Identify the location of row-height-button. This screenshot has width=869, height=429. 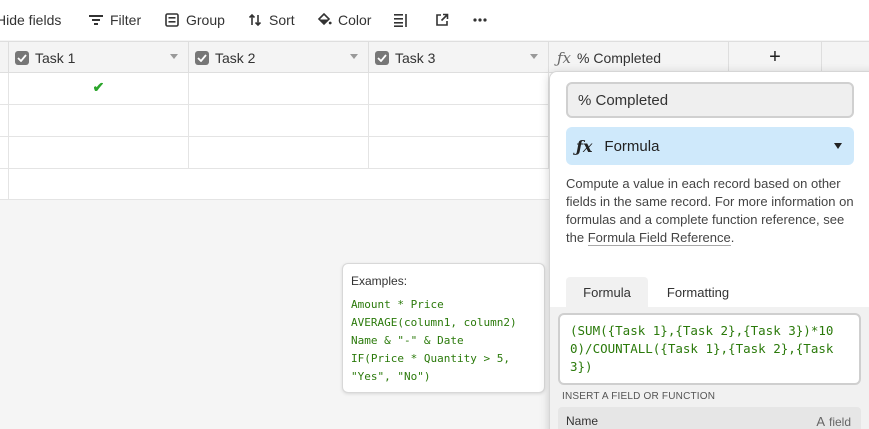
(401, 20).